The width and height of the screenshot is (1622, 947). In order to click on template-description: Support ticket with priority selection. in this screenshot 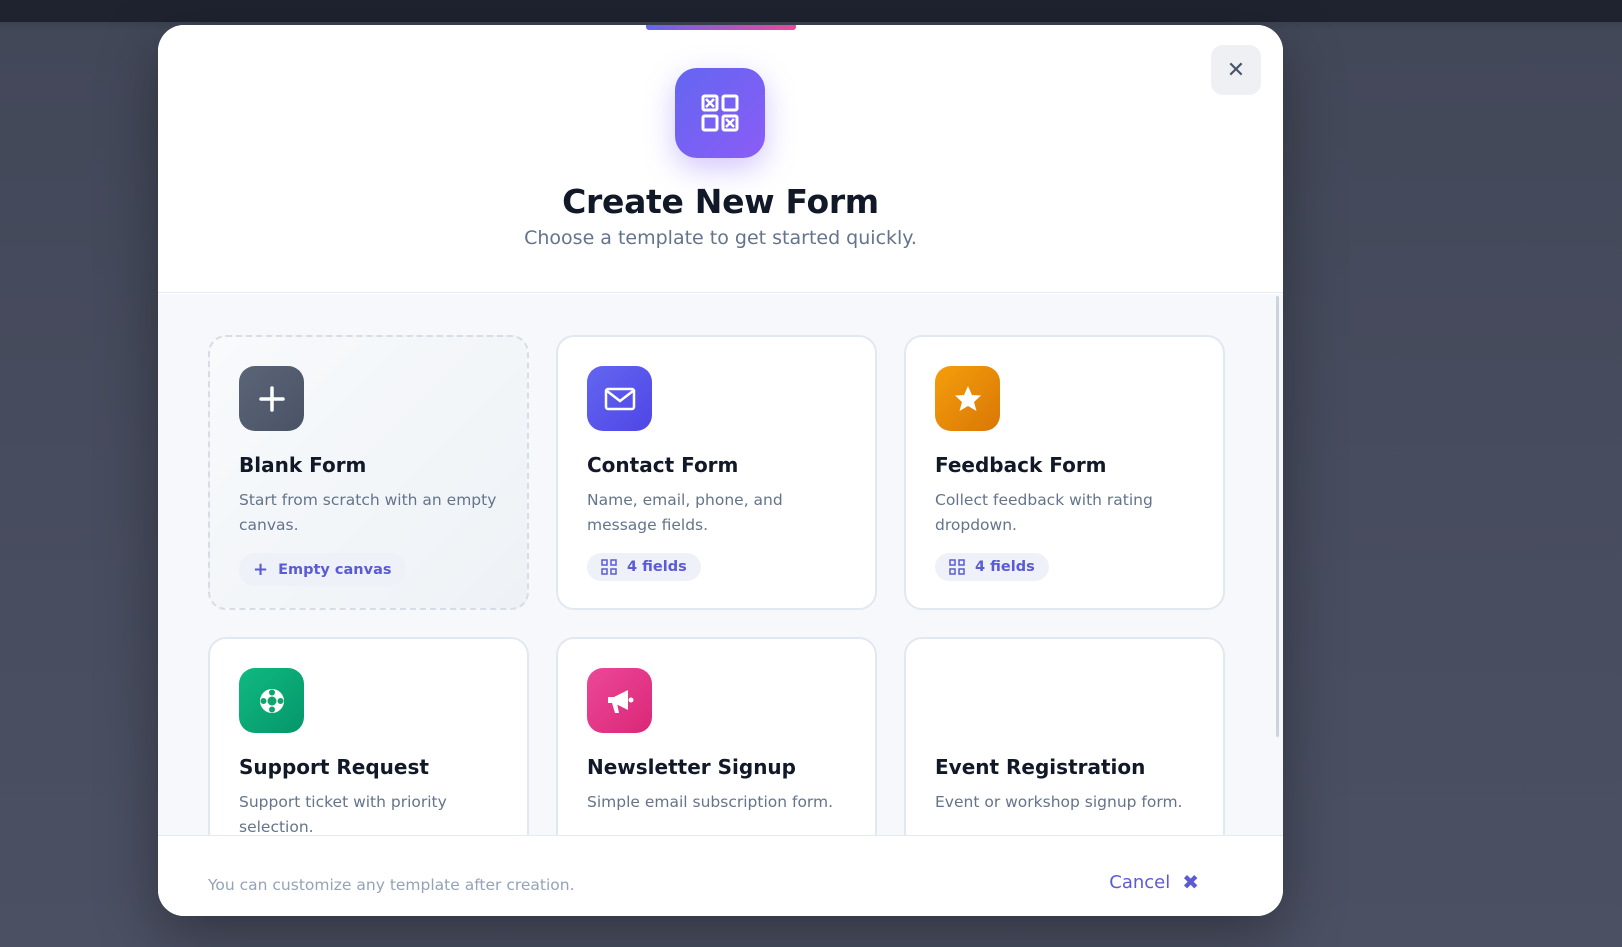, I will do `click(343, 814)`.